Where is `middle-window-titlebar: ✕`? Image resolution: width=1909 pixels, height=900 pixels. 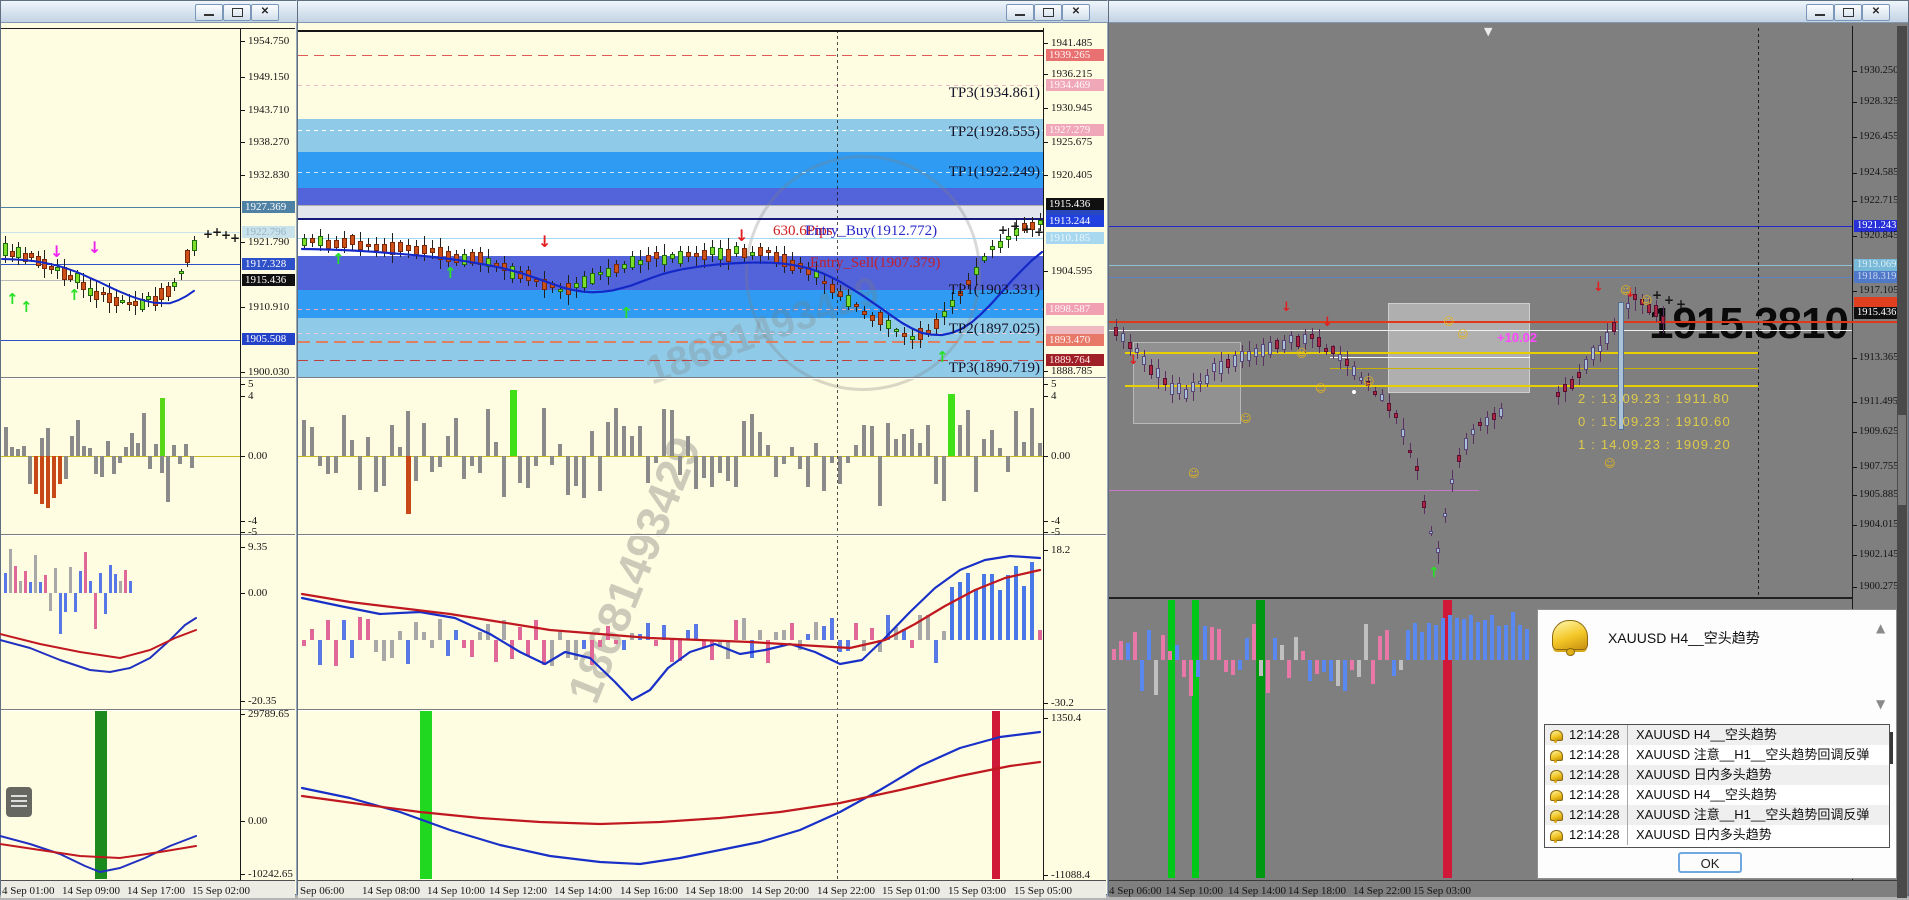 middle-window-titlebar: ✕ is located at coordinates (703, 12).